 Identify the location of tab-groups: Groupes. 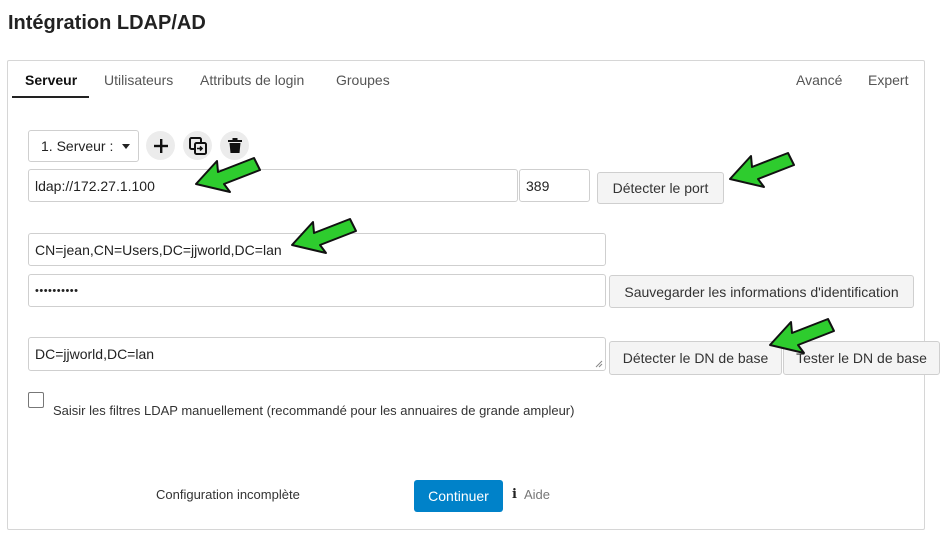
(363, 80).